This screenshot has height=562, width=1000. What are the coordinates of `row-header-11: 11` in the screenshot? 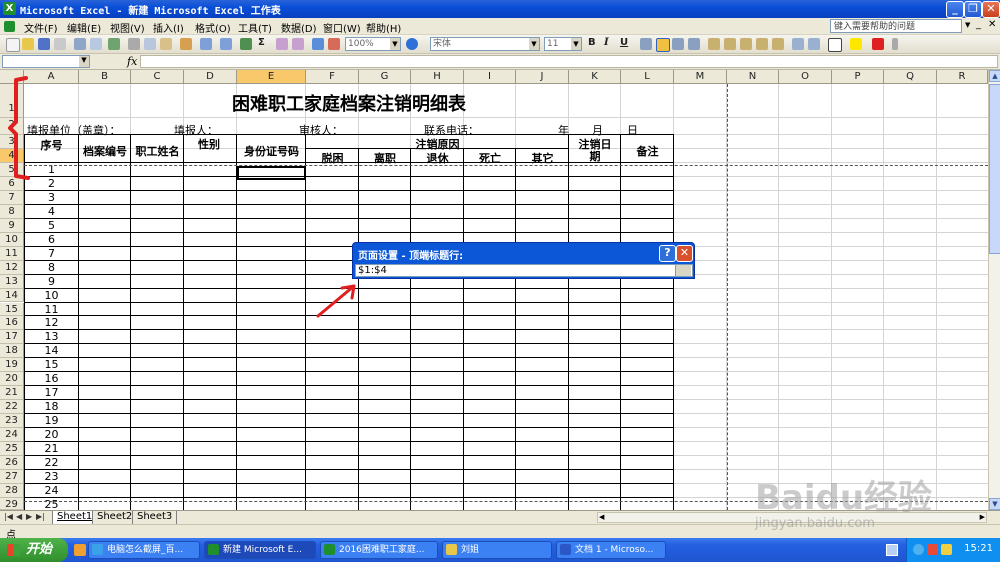 It's located at (12, 253).